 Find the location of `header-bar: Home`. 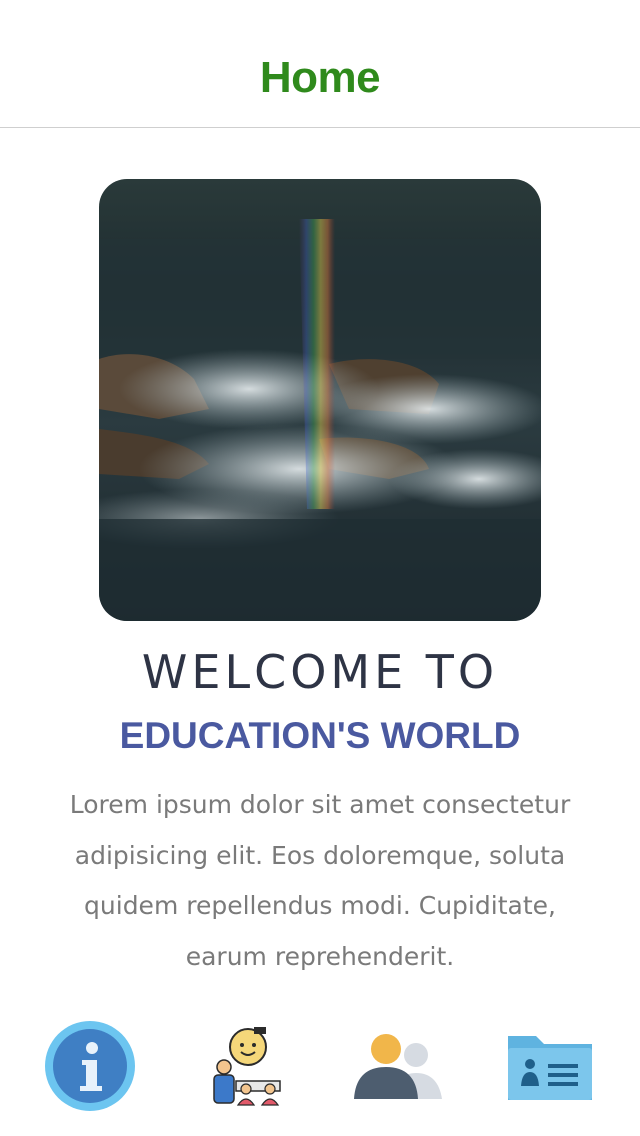

header-bar: Home is located at coordinates (320, 64).